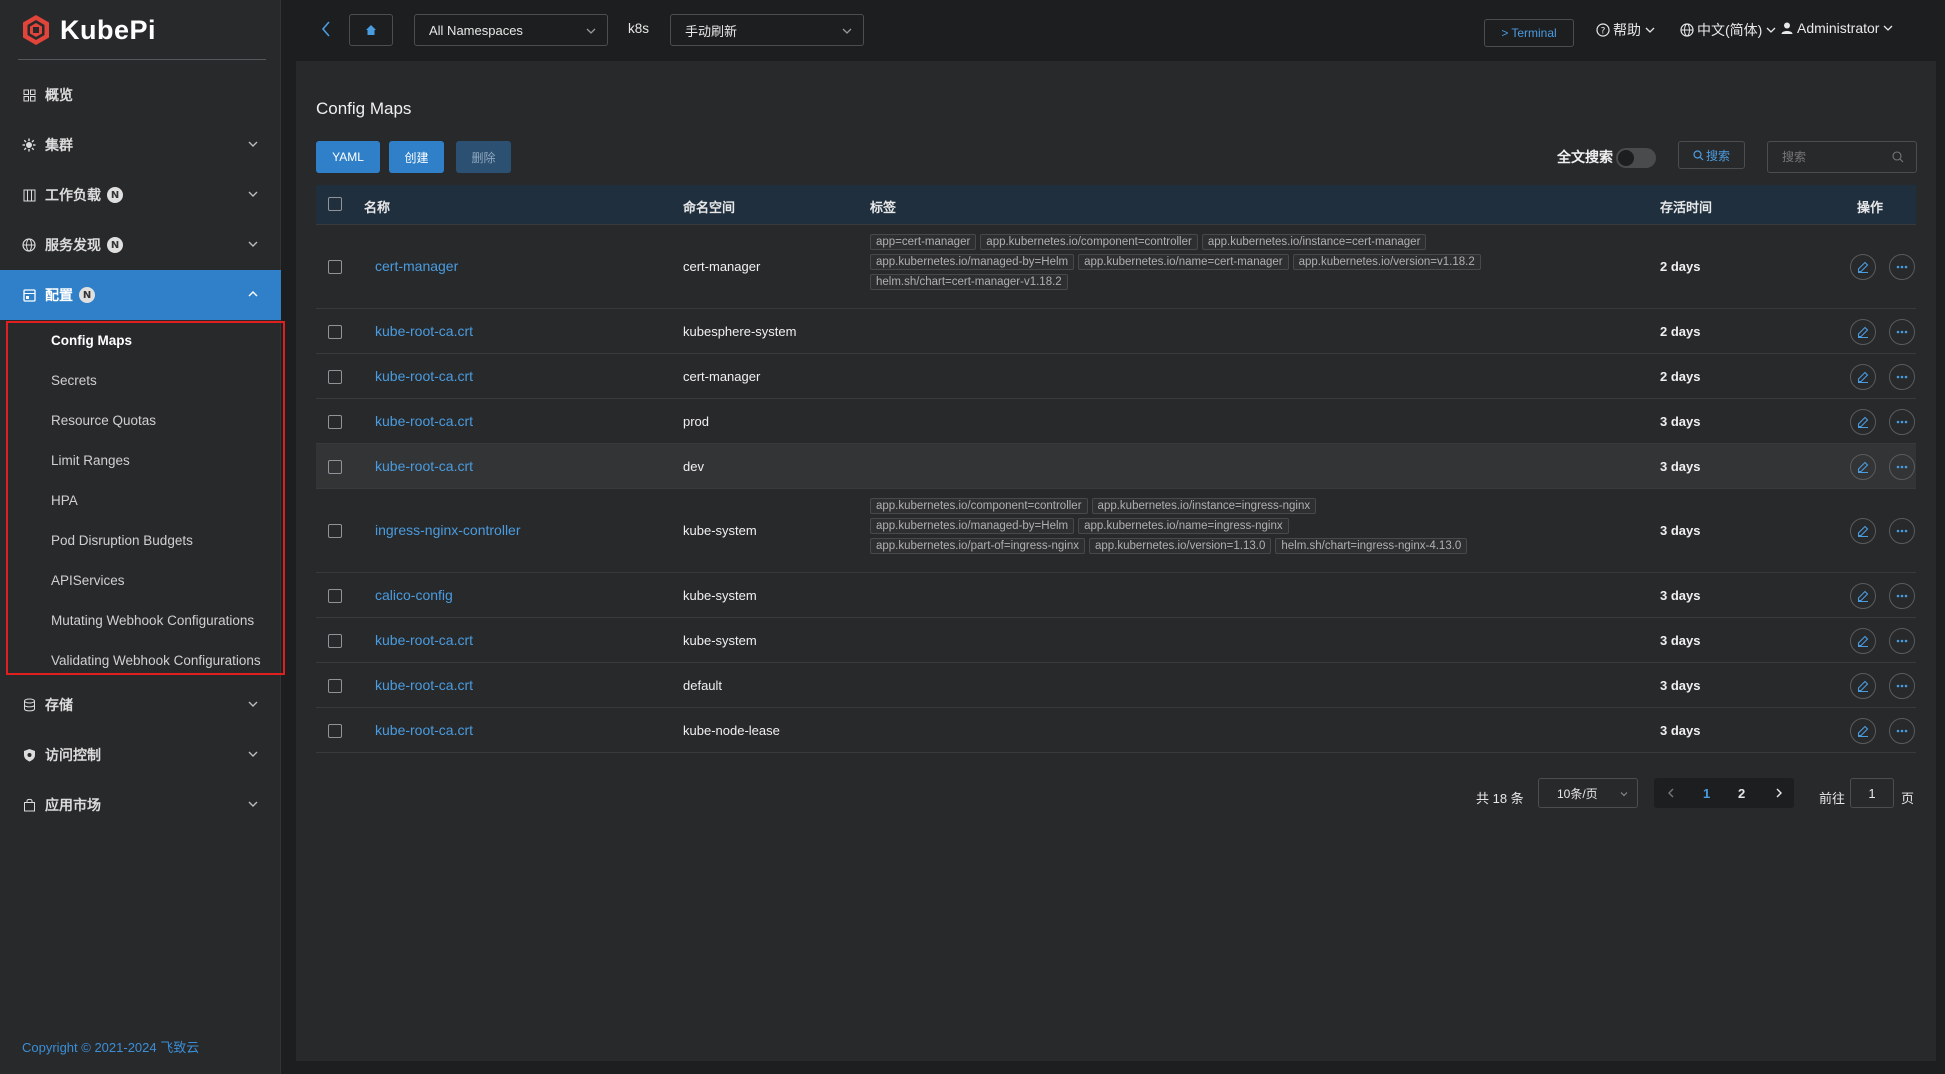  What do you see at coordinates (1741, 793) in the screenshot?
I see `page-2: 2` at bounding box center [1741, 793].